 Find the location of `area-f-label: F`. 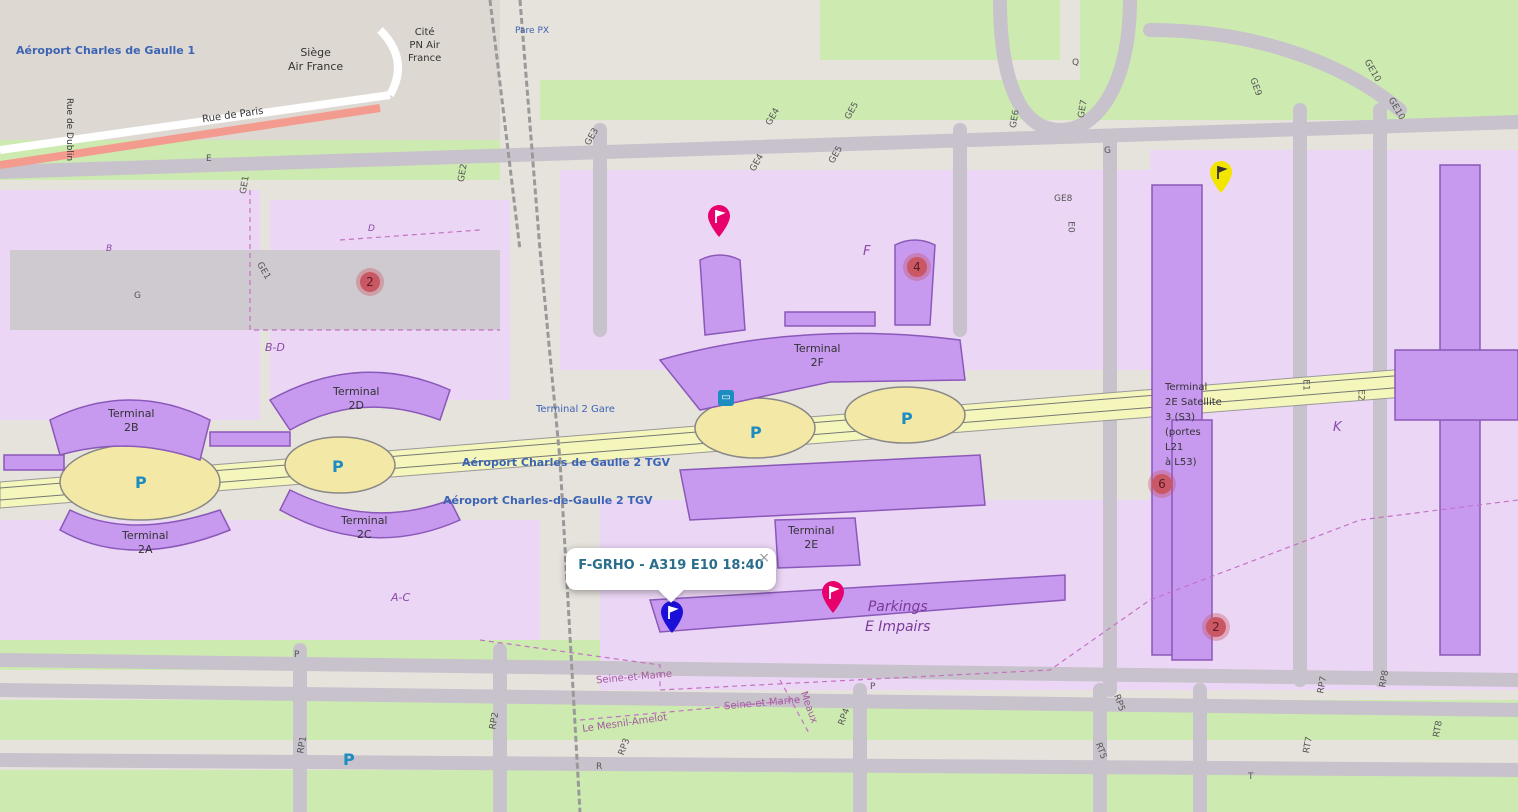

area-f-label: F is located at coordinates (867, 251).